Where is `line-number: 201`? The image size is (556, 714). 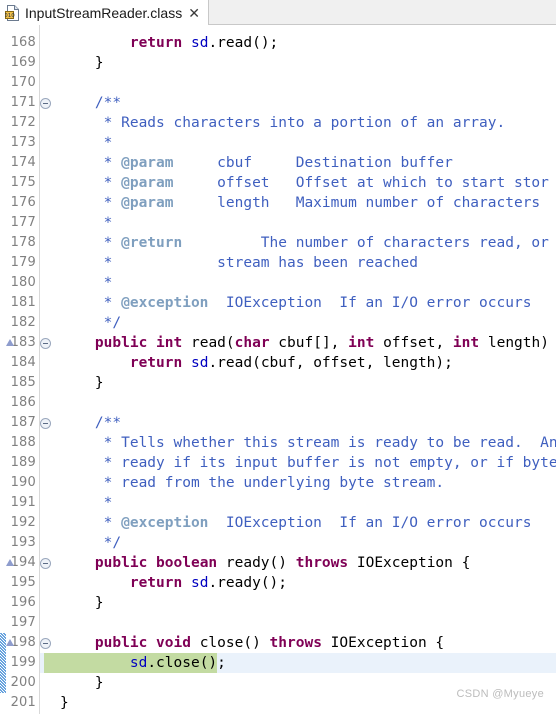
line-number: 201 is located at coordinates (23, 702).